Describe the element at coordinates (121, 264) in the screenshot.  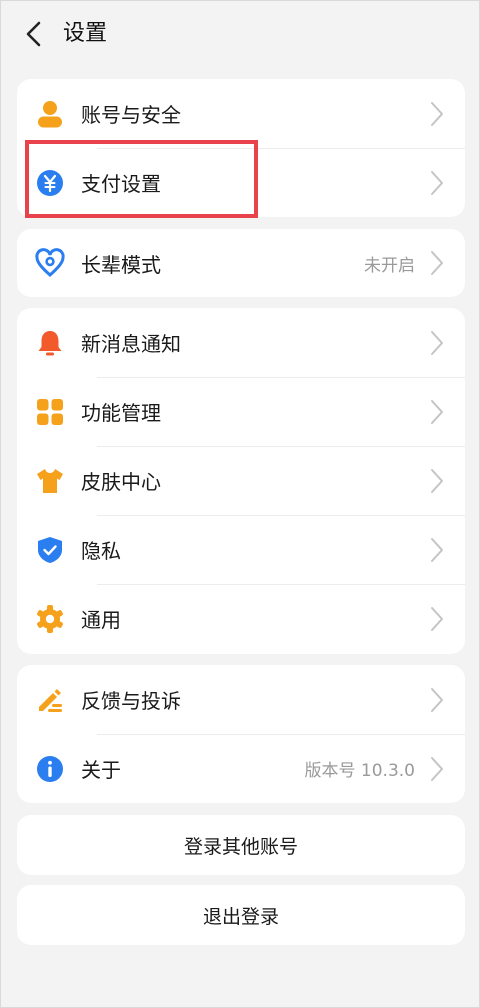
I see `settings-item-label: 长辈模式` at that location.